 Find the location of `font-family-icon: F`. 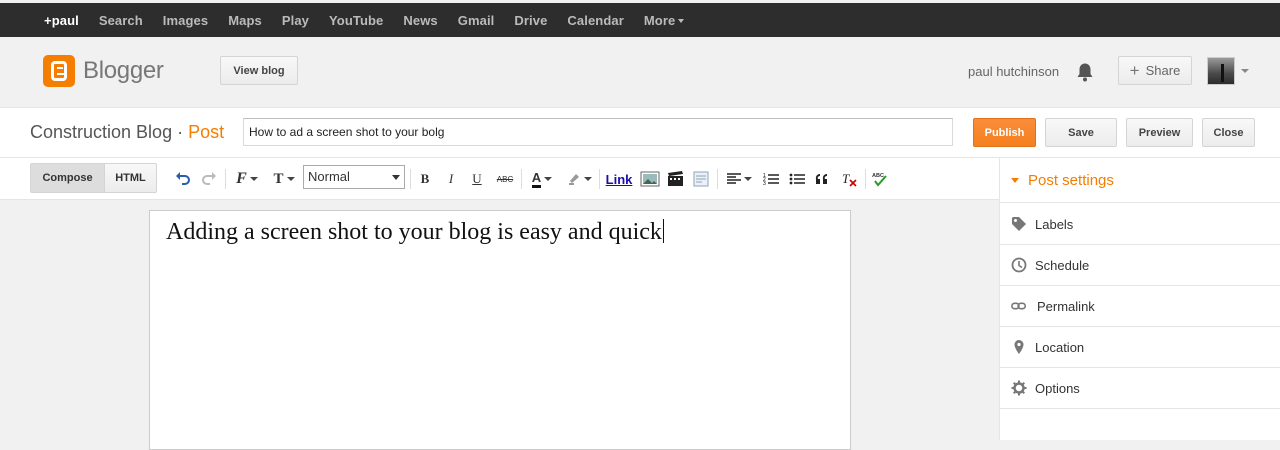

font-family-icon: F is located at coordinates (241, 178).